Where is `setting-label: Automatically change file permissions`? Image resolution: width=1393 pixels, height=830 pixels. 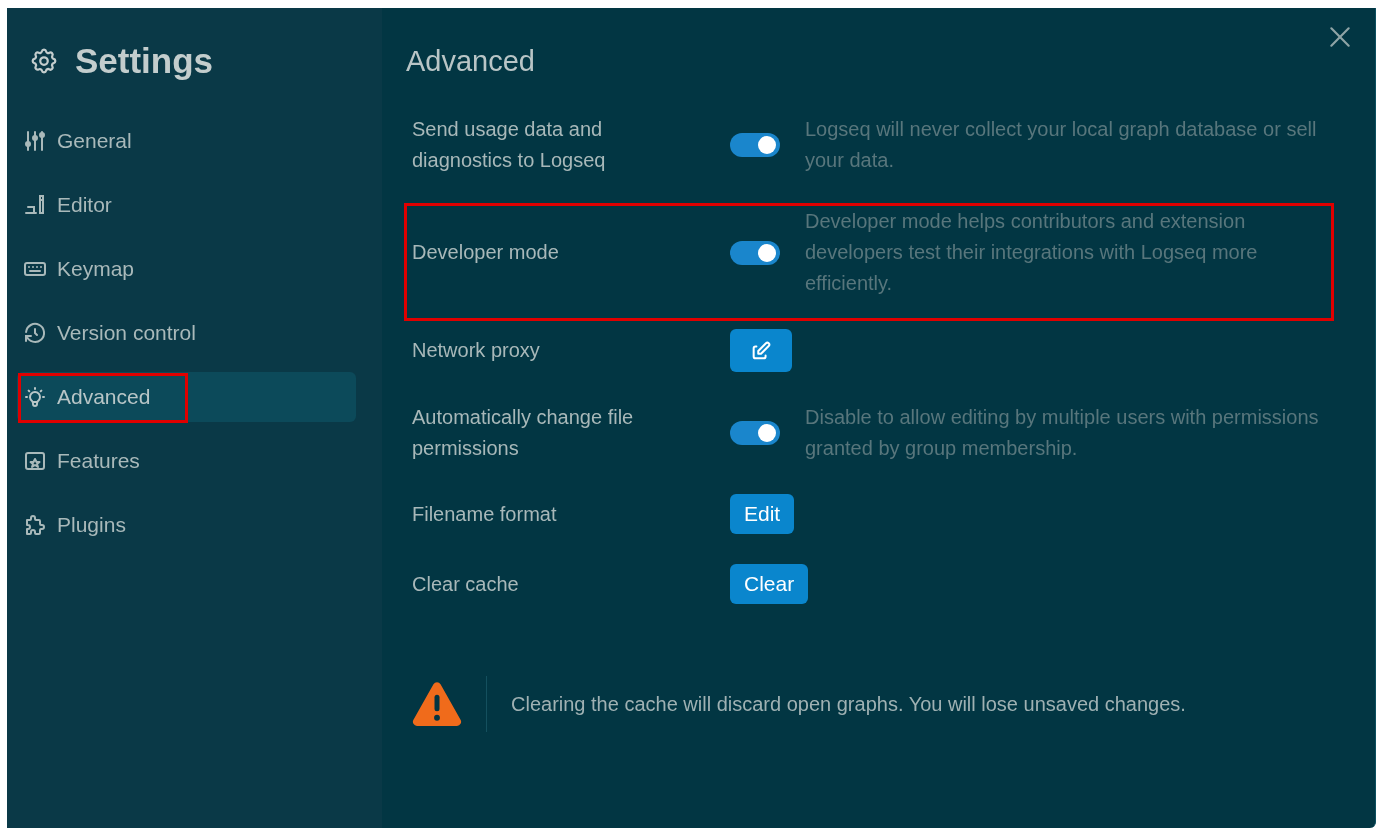 setting-label: Automatically change file permissions is located at coordinates (523, 433).